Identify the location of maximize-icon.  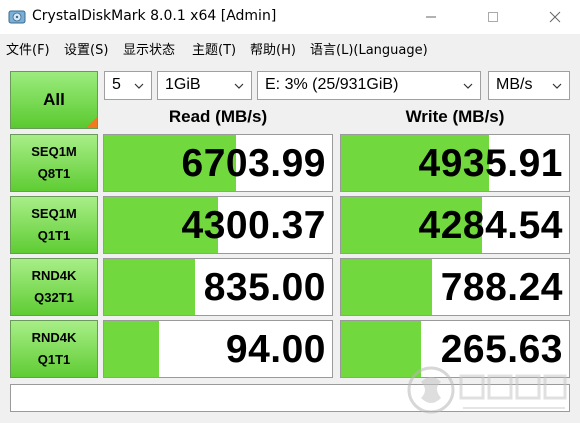
(493, 17).